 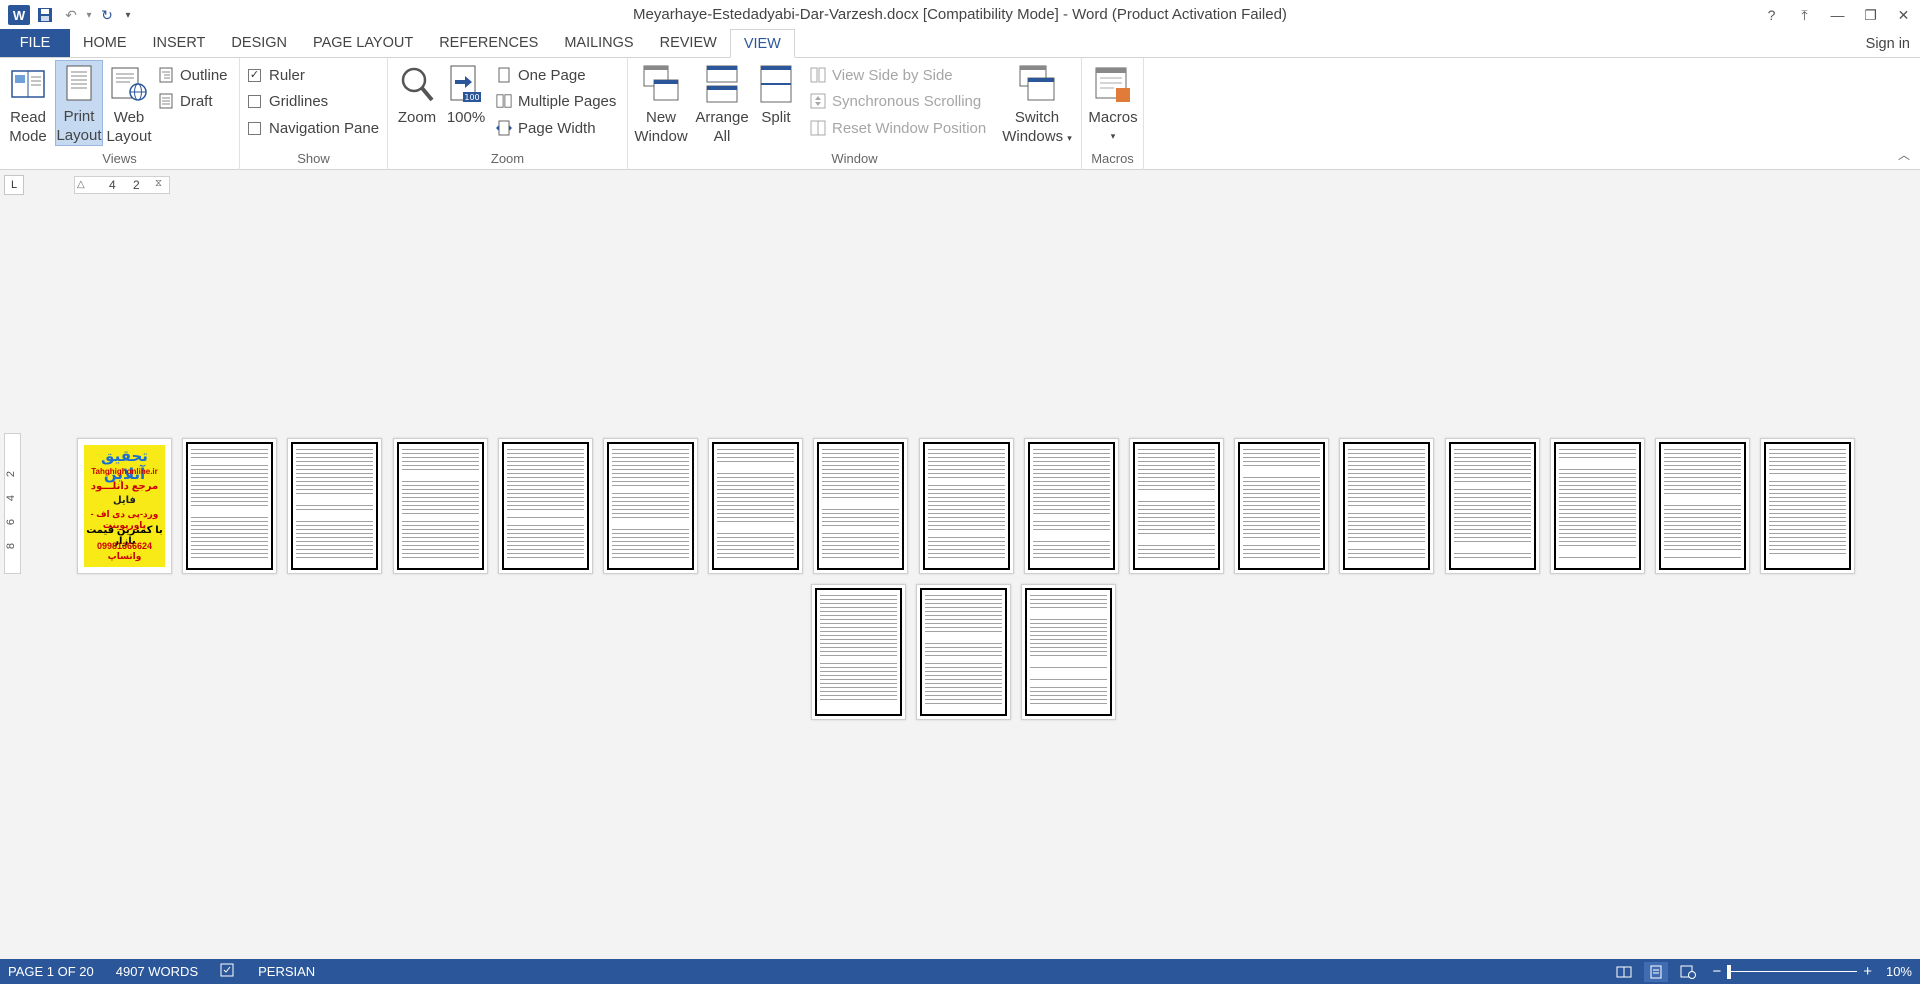 What do you see at coordinates (818, 75) in the screenshot?
I see `side-by-side-icon` at bounding box center [818, 75].